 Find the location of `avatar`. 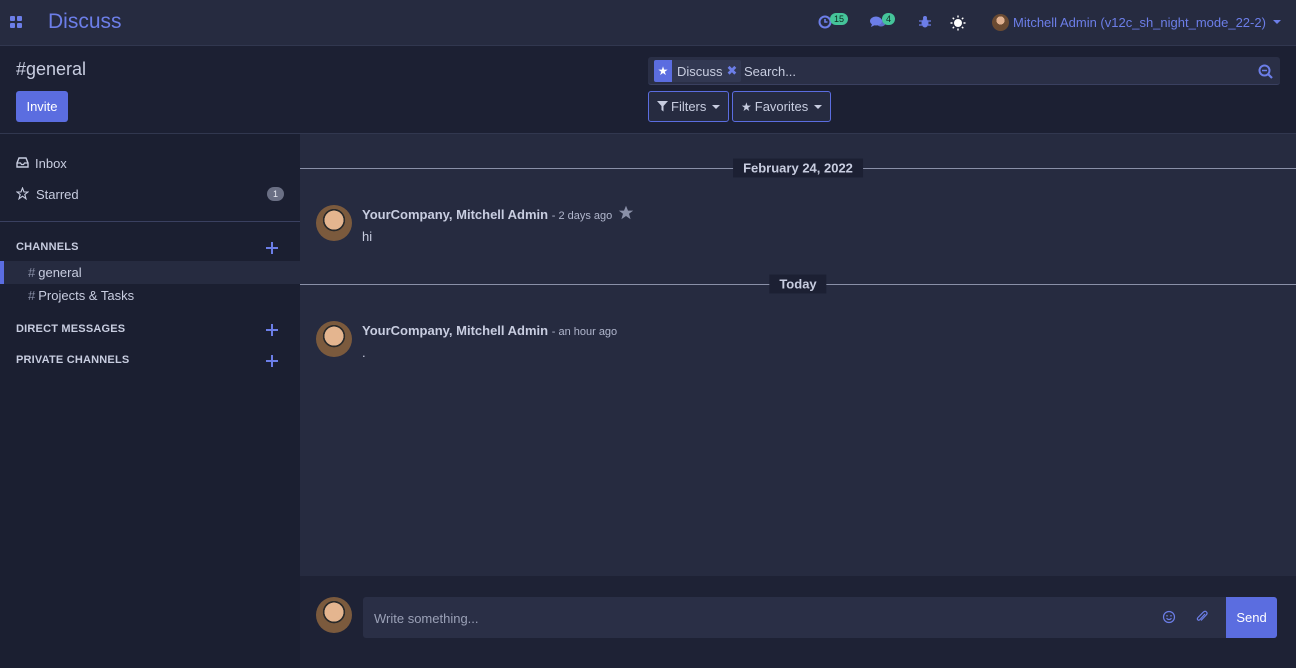

avatar is located at coordinates (334, 615).